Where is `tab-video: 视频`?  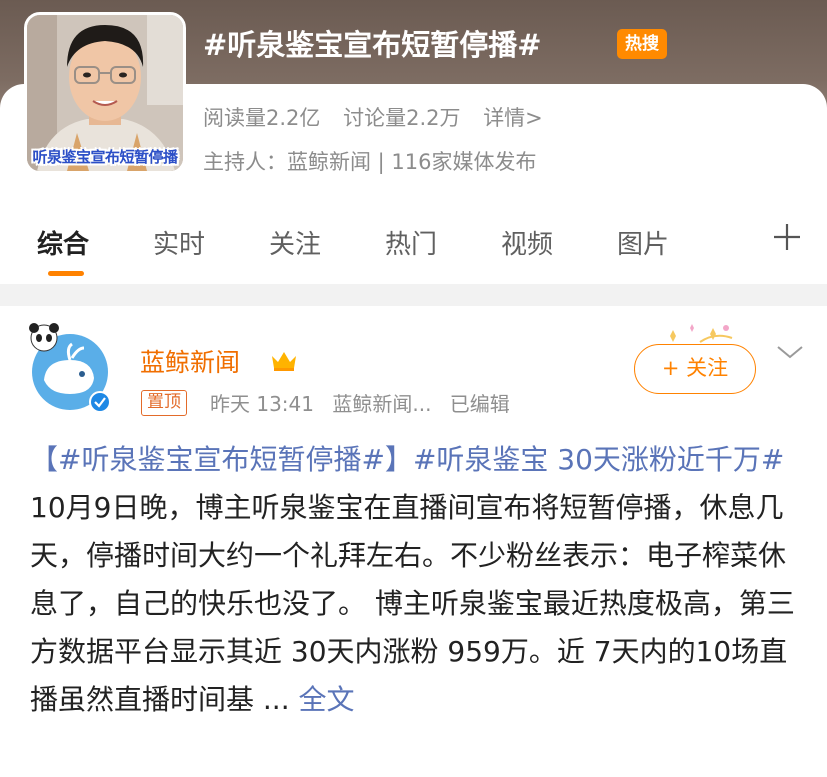
tab-video: 视频 is located at coordinates (527, 242).